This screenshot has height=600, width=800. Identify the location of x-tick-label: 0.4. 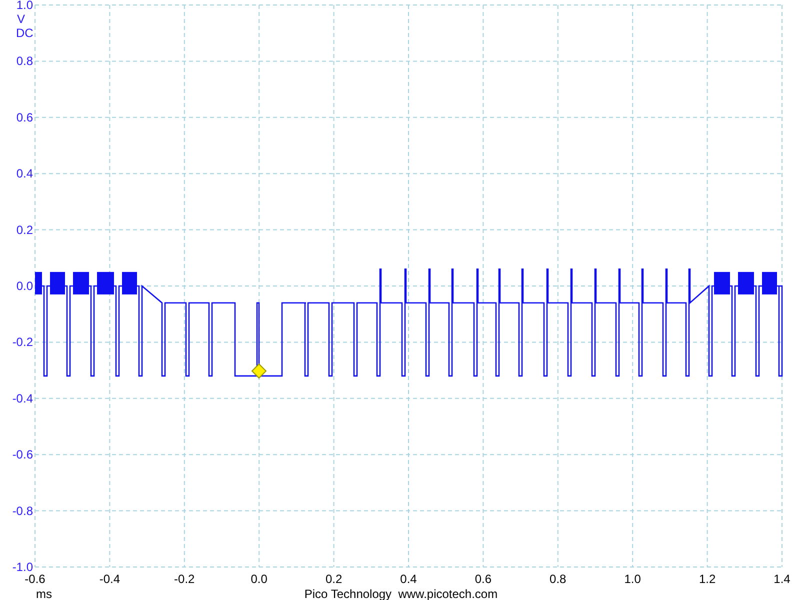
(408, 579).